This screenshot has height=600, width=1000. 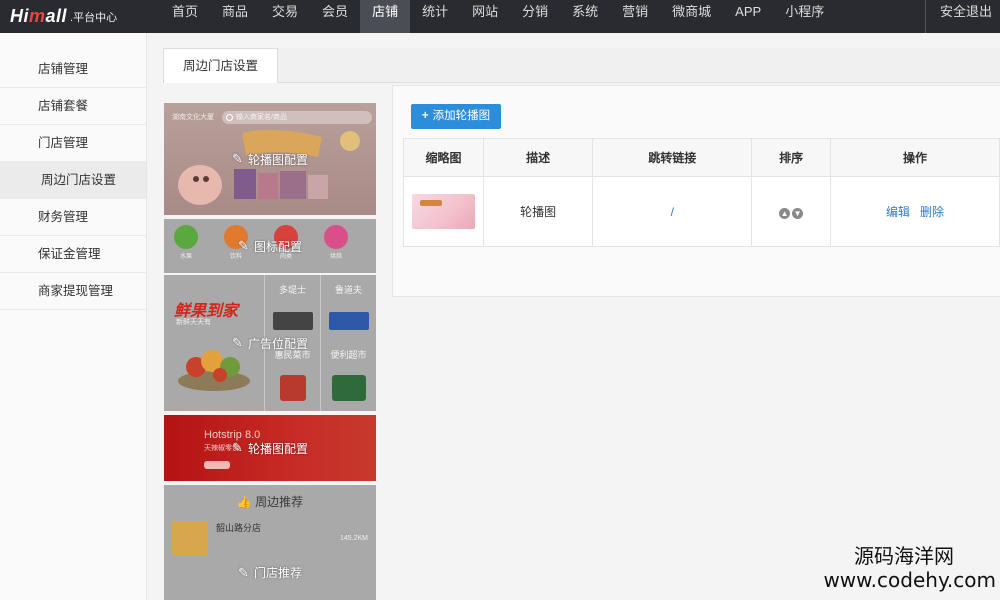 What do you see at coordinates (585, 16) in the screenshot?
I see `nav-item-system: 系统` at bounding box center [585, 16].